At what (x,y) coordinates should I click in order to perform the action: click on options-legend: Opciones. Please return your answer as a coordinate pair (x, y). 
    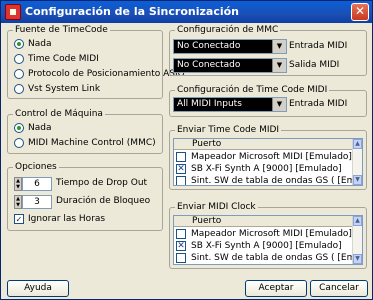
    Looking at the image, I should click on (36, 167).